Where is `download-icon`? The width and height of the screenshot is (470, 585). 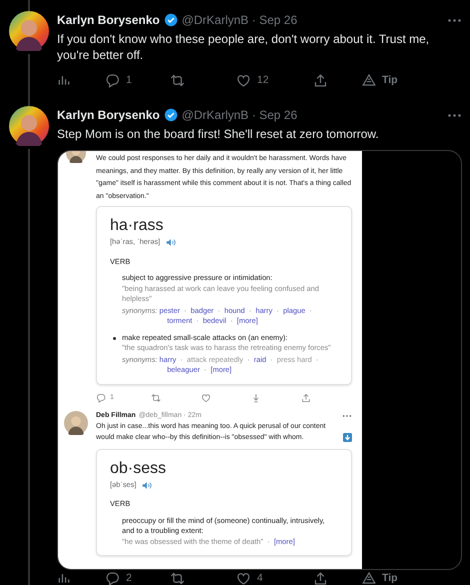
download-icon is located at coordinates (256, 397).